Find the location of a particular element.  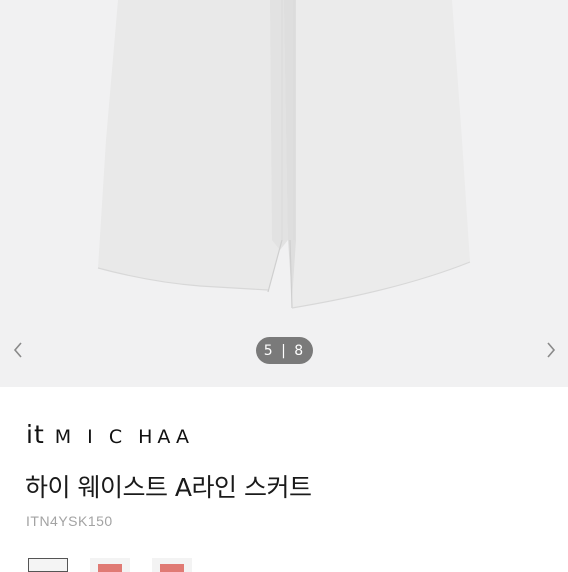

brand-logo: it M I C HAA is located at coordinates (110, 435).